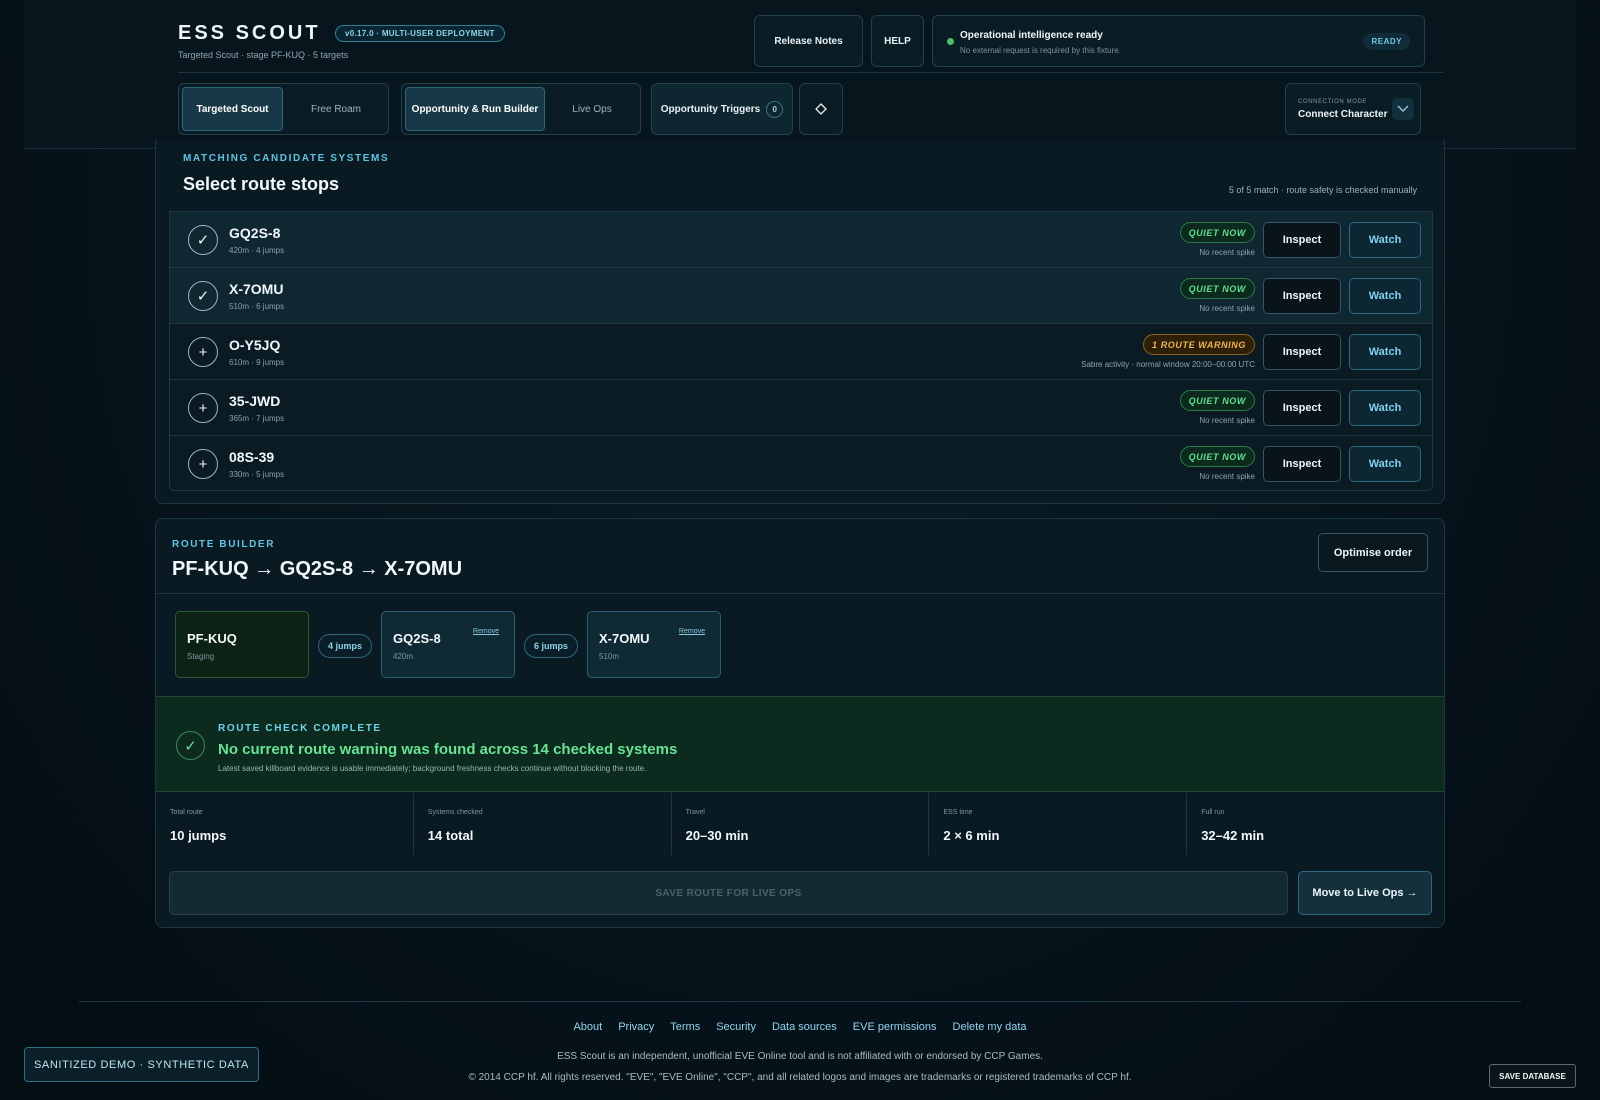 The image size is (1600, 1100). Describe the element at coordinates (1532, 1076) in the screenshot. I see `save-database-button: SAVE DATABASE` at that location.